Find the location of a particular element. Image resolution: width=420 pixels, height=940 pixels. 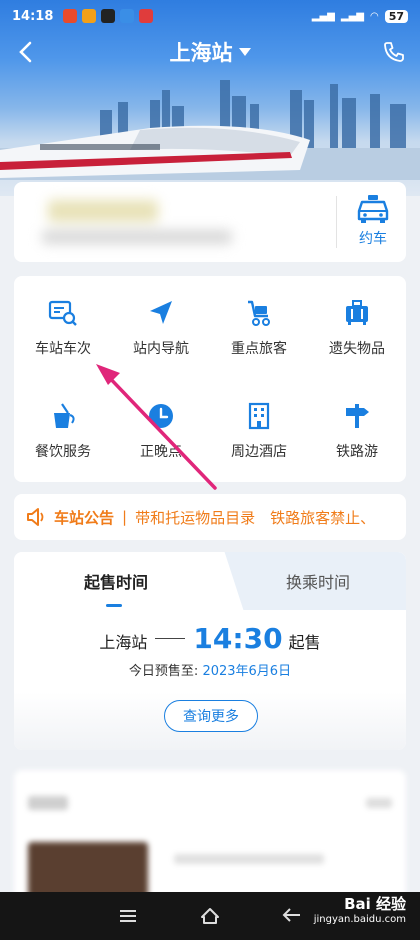

home-icon is located at coordinates (210, 916).